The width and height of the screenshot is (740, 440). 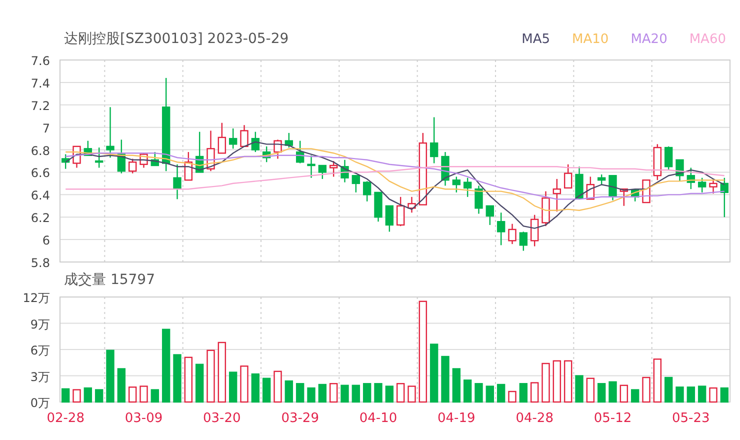 What do you see at coordinates (457, 418) in the screenshot?
I see `date-label: 04-19` at bounding box center [457, 418].